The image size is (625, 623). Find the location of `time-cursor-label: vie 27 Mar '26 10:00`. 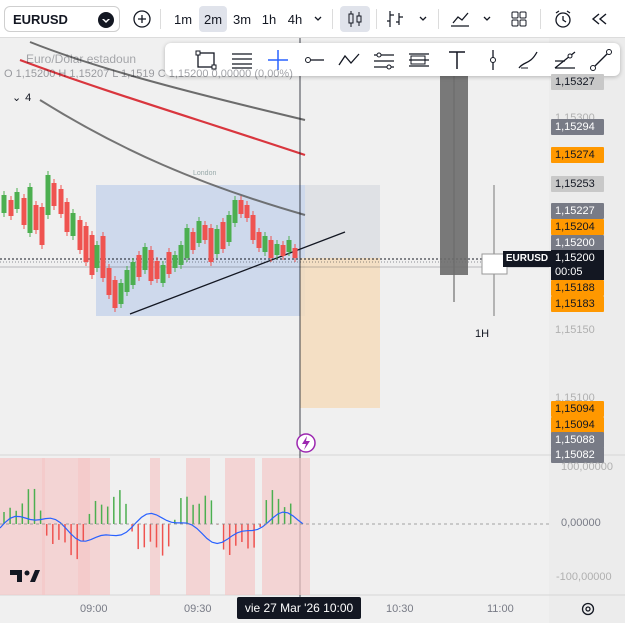

time-cursor-label: vie 27 Mar '26 10:00 is located at coordinates (299, 608).